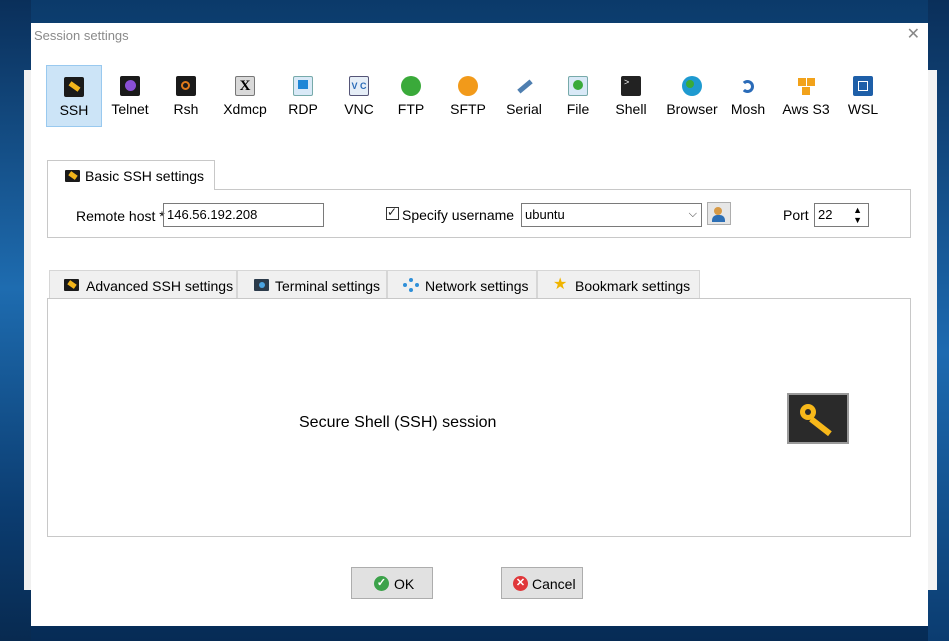 The width and height of the screenshot is (949, 641). I want to click on background-window-edge-right, so click(932, 330).